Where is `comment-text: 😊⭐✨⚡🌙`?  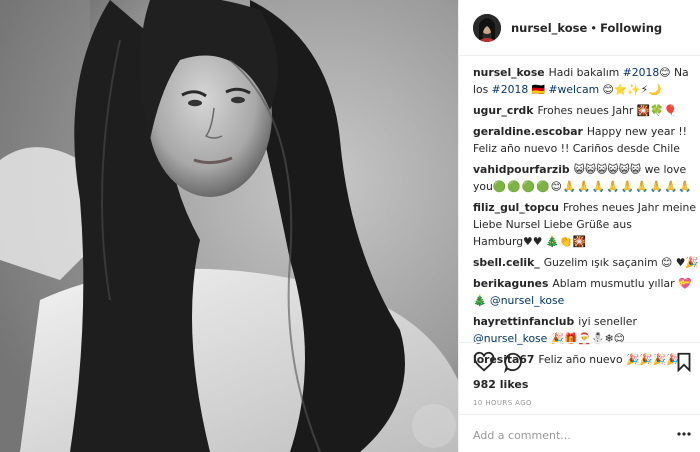
comment-text: 😊⭐✨⚡🌙 is located at coordinates (630, 89).